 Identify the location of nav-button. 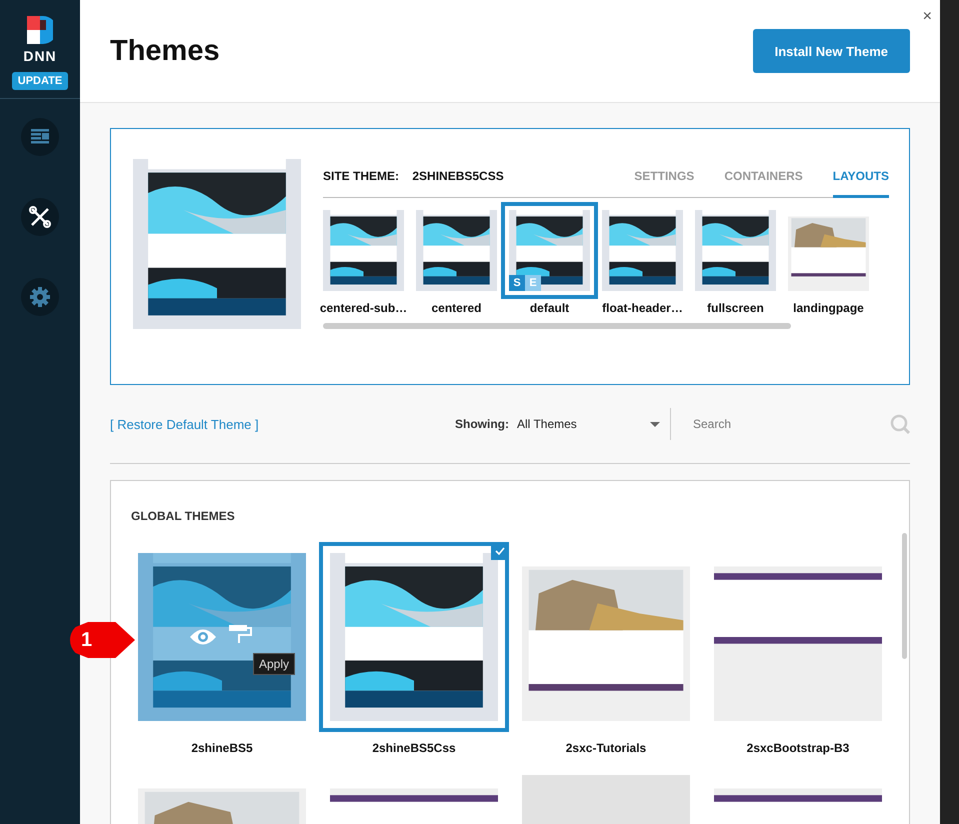
(40, 217).